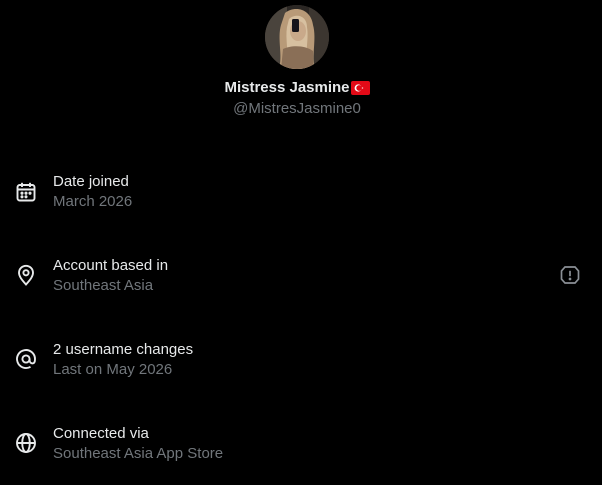 The height and width of the screenshot is (485, 602). What do you see at coordinates (301, 286) in the screenshot?
I see `detail-row-account-location: Account based in Southeast Asia` at bounding box center [301, 286].